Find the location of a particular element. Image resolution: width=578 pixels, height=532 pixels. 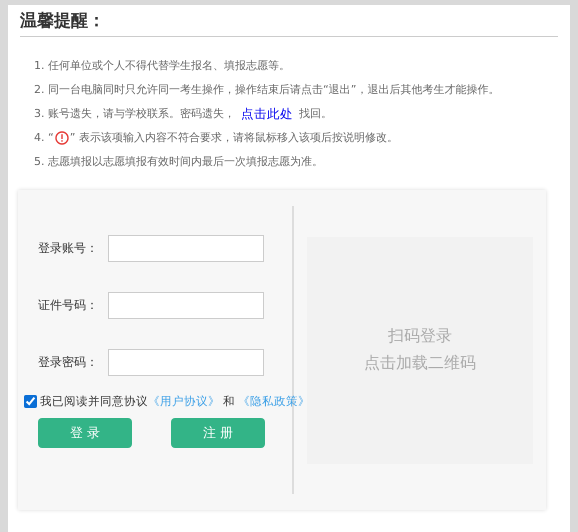

qr-hint: 点击加载二维码 is located at coordinates (420, 363).